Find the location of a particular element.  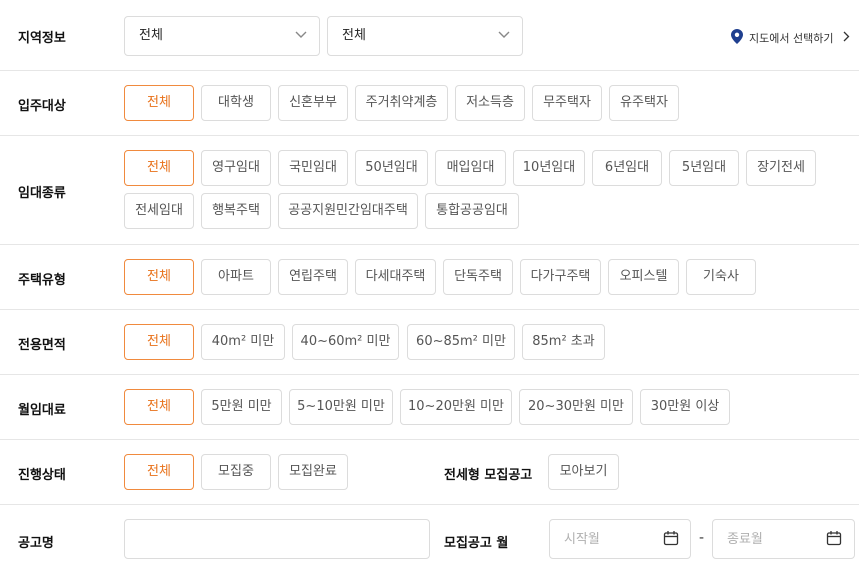

map-select-text: 지도에서 선택하기 is located at coordinates (791, 38).